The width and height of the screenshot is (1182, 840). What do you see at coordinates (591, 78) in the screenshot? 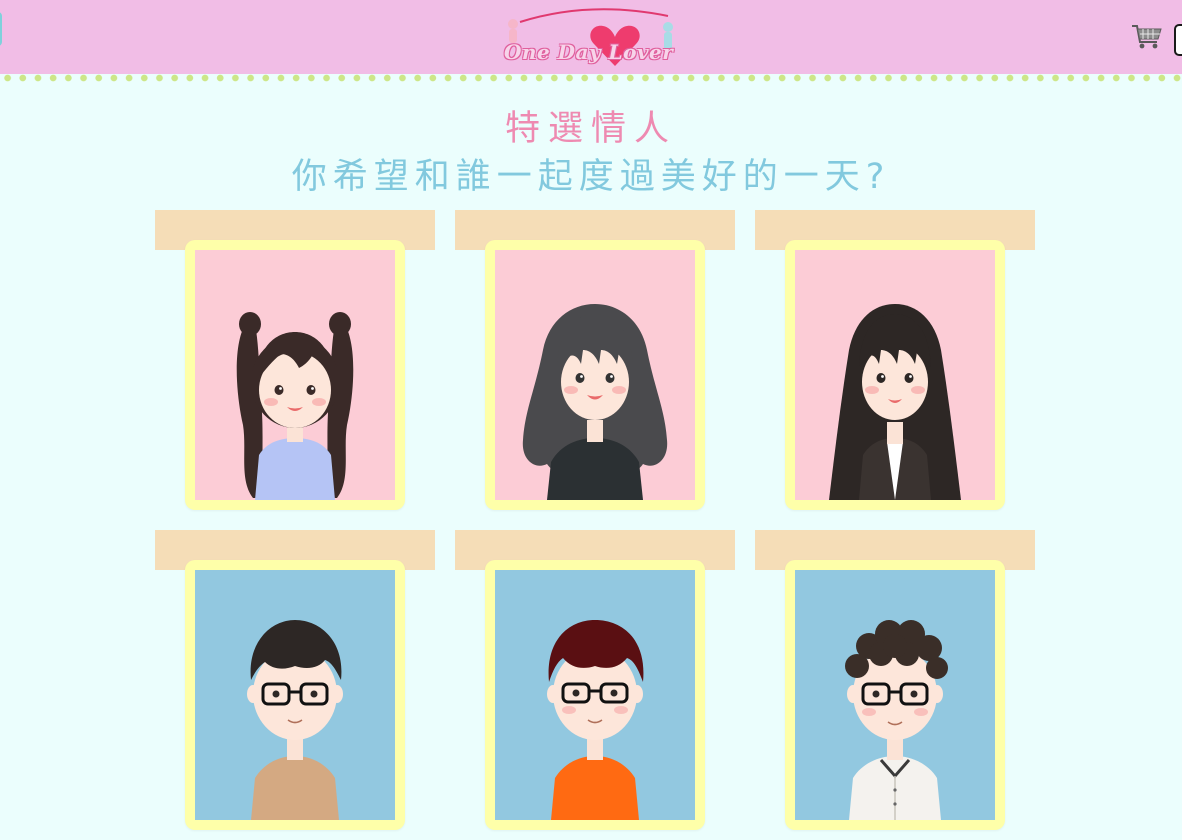
I see `dotted-border` at bounding box center [591, 78].